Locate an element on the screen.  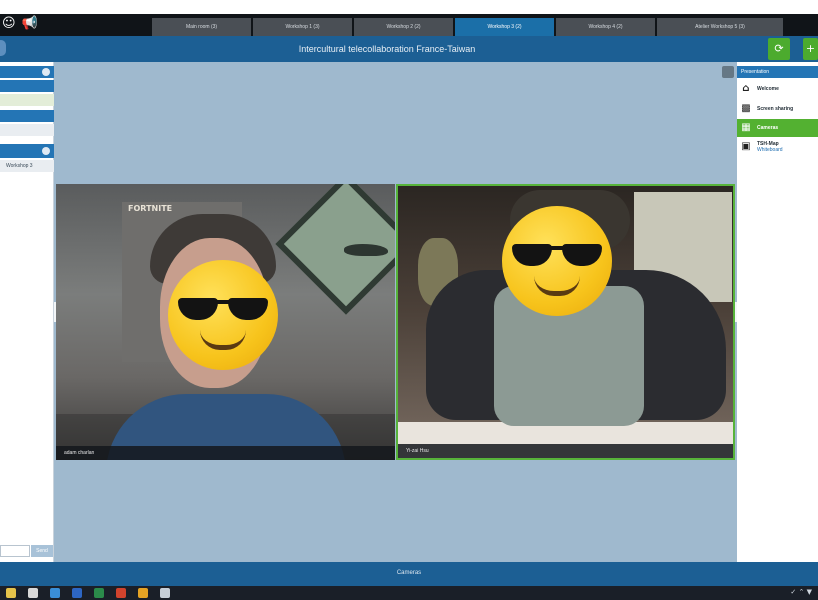
chat-tab: Workshop 3 is located at coordinates (27, 166).